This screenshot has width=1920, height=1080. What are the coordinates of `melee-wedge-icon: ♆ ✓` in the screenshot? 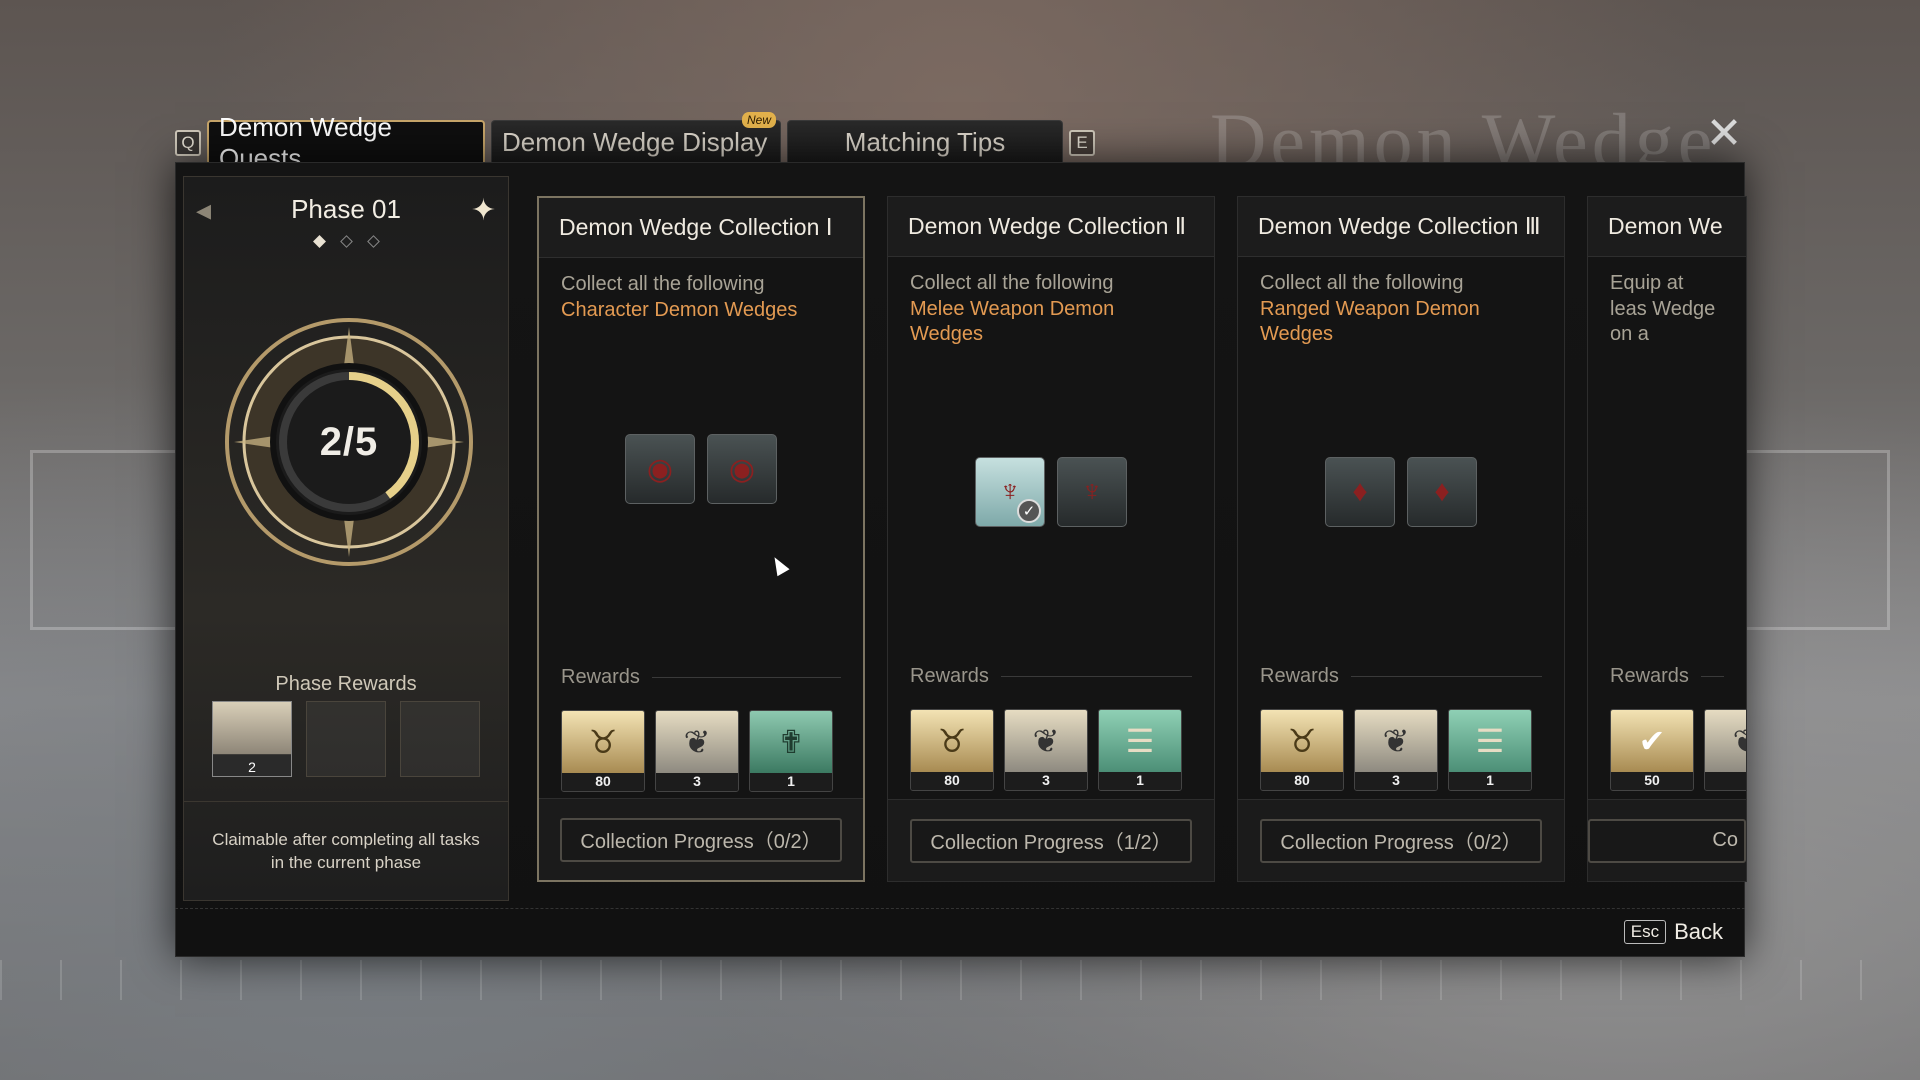 It's located at (1010, 492).